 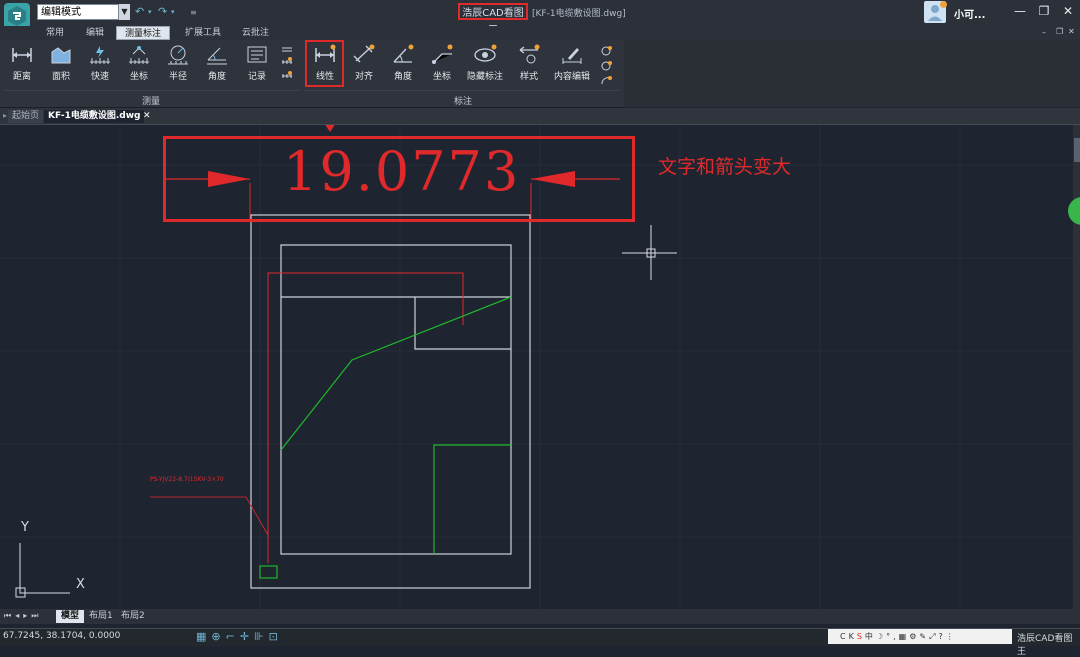 I want to click on area-icon, so click(x=61, y=55).